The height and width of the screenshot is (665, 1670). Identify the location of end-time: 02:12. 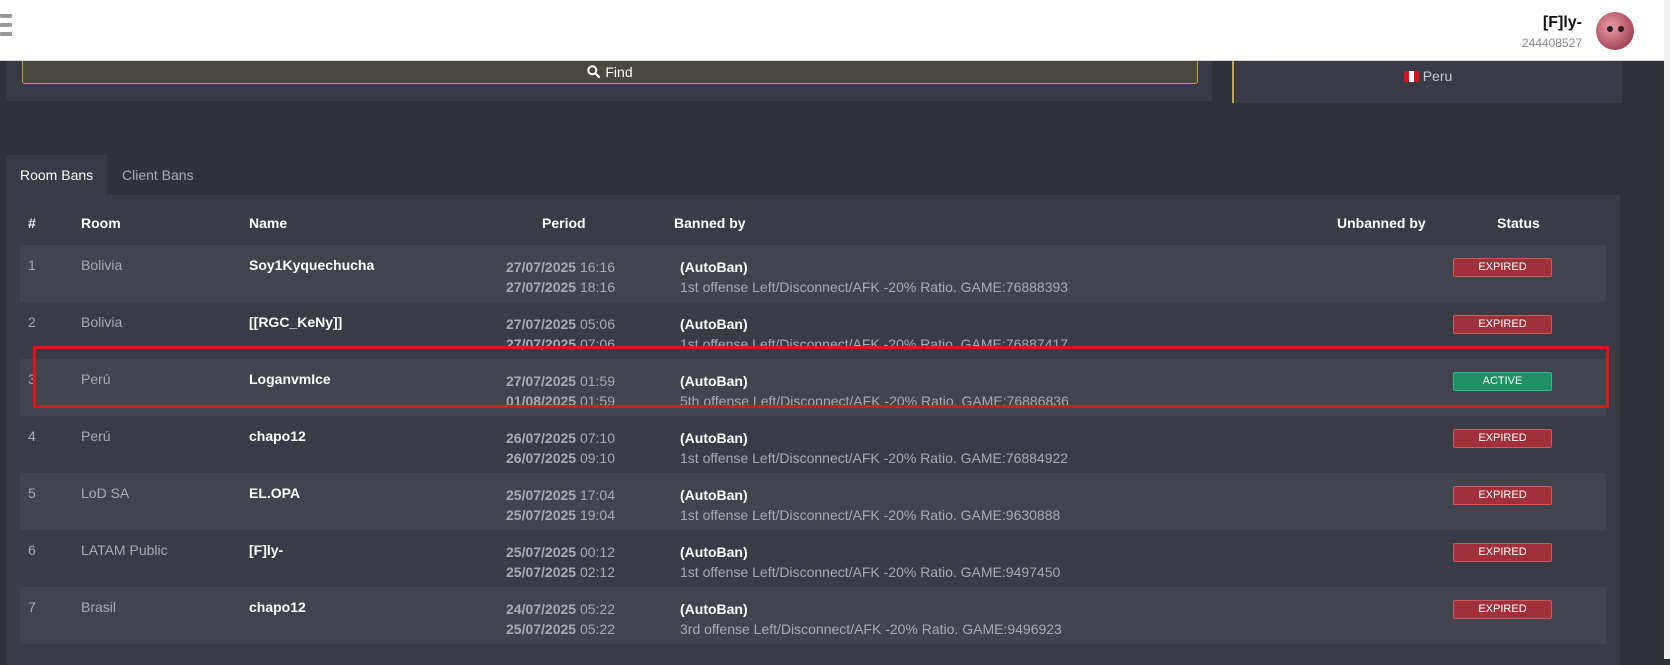
(597, 572).